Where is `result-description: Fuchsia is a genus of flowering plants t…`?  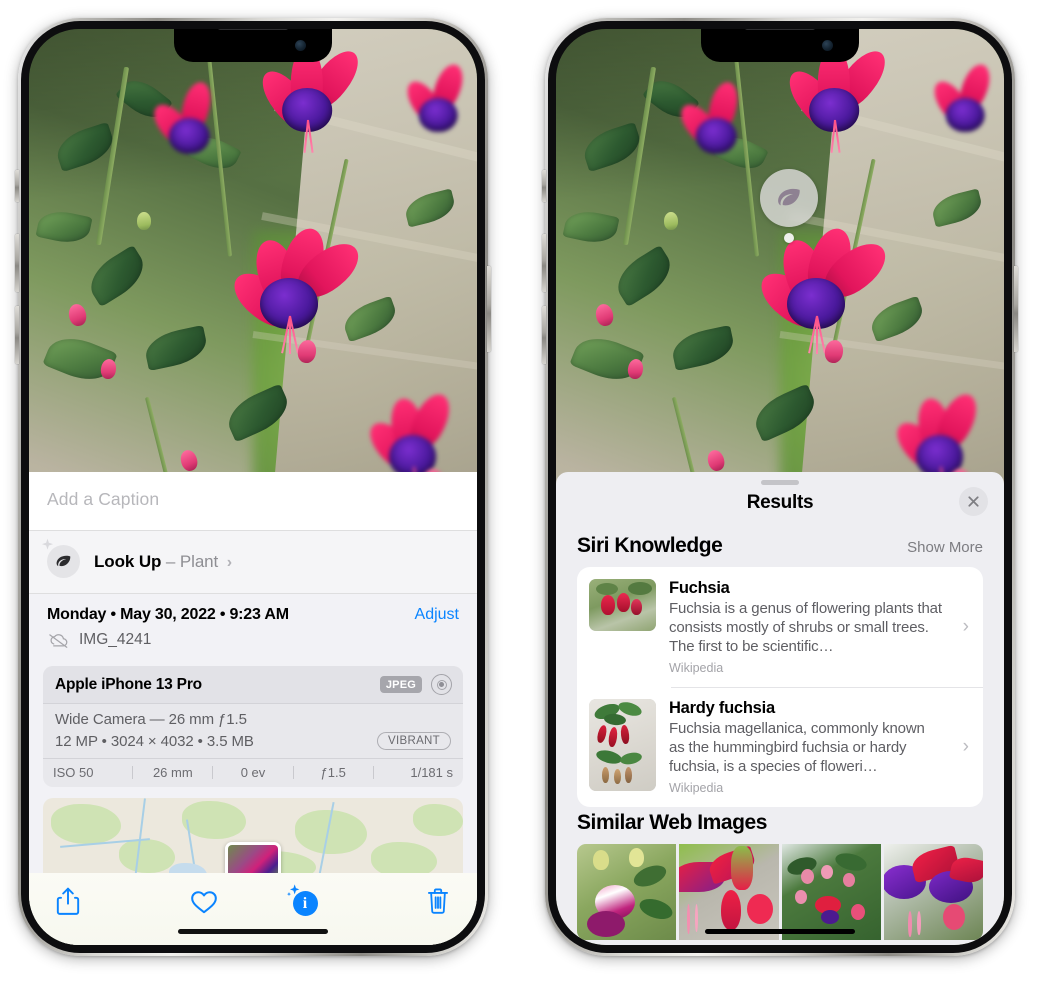 result-description: Fuchsia is a genus of flowering plants t… is located at coordinates (805, 628).